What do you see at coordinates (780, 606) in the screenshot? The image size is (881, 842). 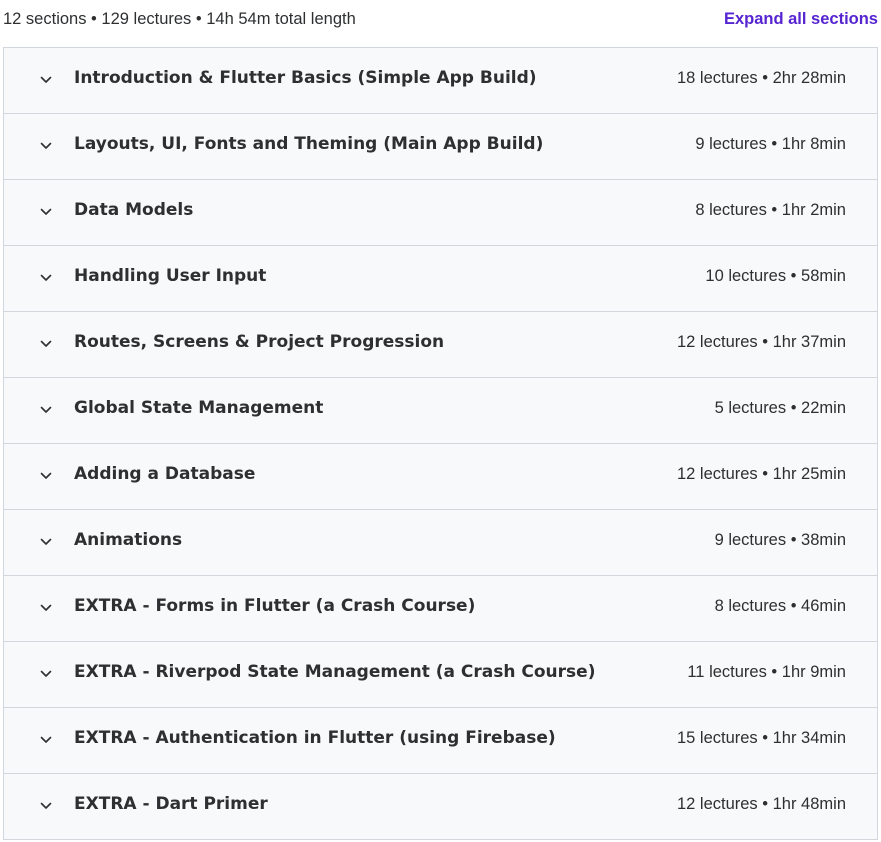 I see `section-meta: 8 lectures • 46min` at bounding box center [780, 606].